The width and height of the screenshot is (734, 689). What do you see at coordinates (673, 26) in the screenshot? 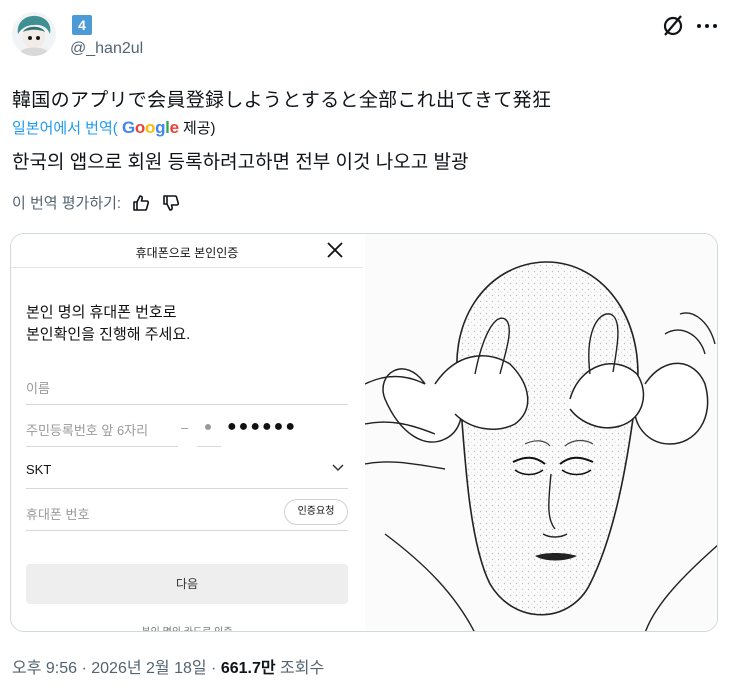
I see `grok-slash-icon` at bounding box center [673, 26].